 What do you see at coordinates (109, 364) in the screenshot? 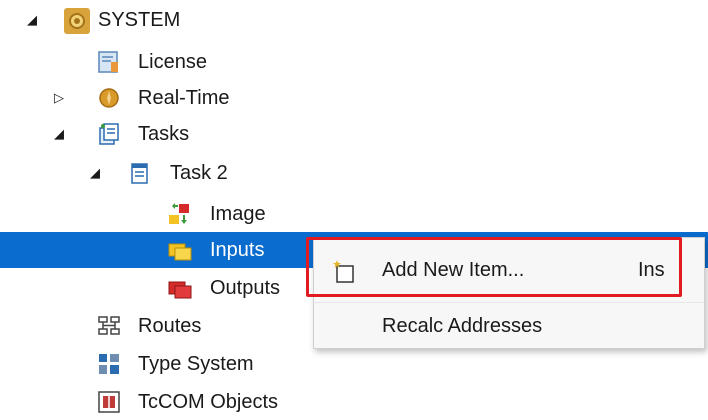
I see `type-system-icon` at bounding box center [109, 364].